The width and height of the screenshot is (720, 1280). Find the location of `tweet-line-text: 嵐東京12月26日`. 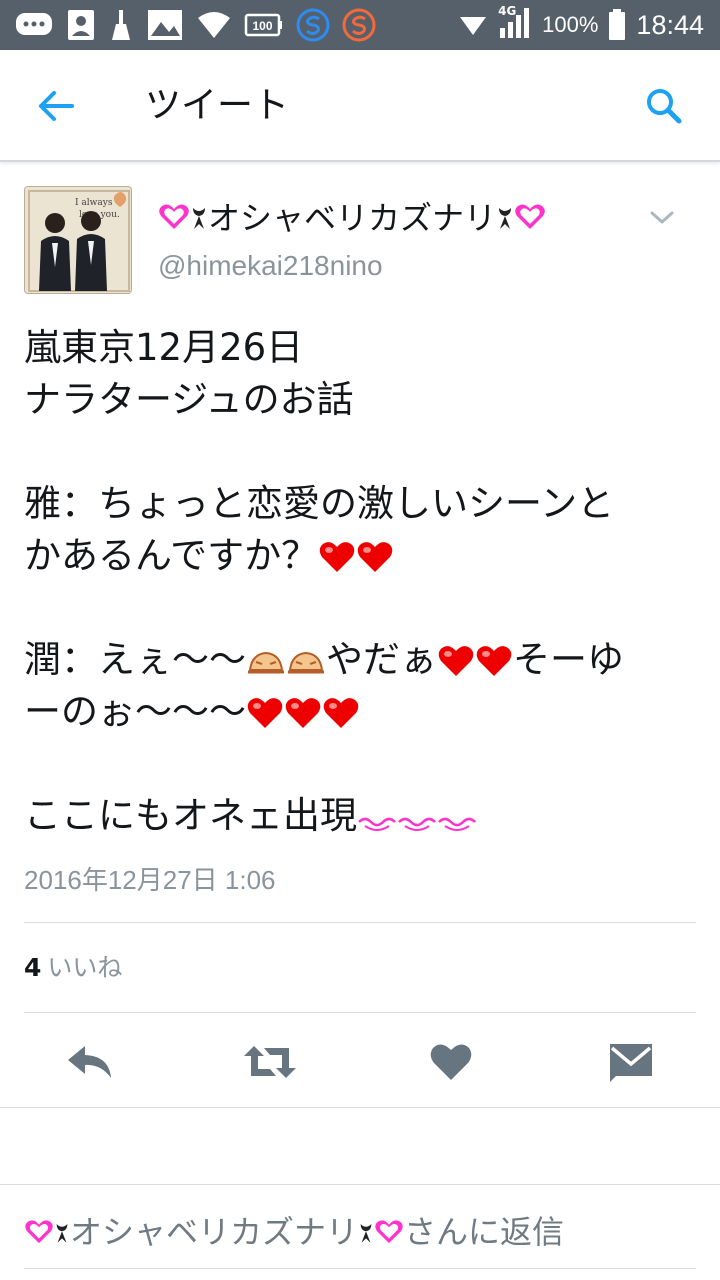

tweet-line-text: 嵐東京12月26日 is located at coordinates (164, 347).